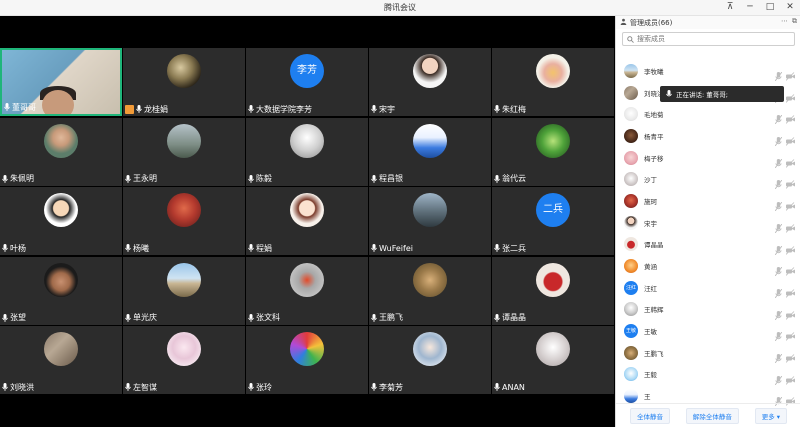 This screenshot has width=800, height=427. Describe the element at coordinates (631, 352) in the screenshot. I see `member-avatar` at that location.